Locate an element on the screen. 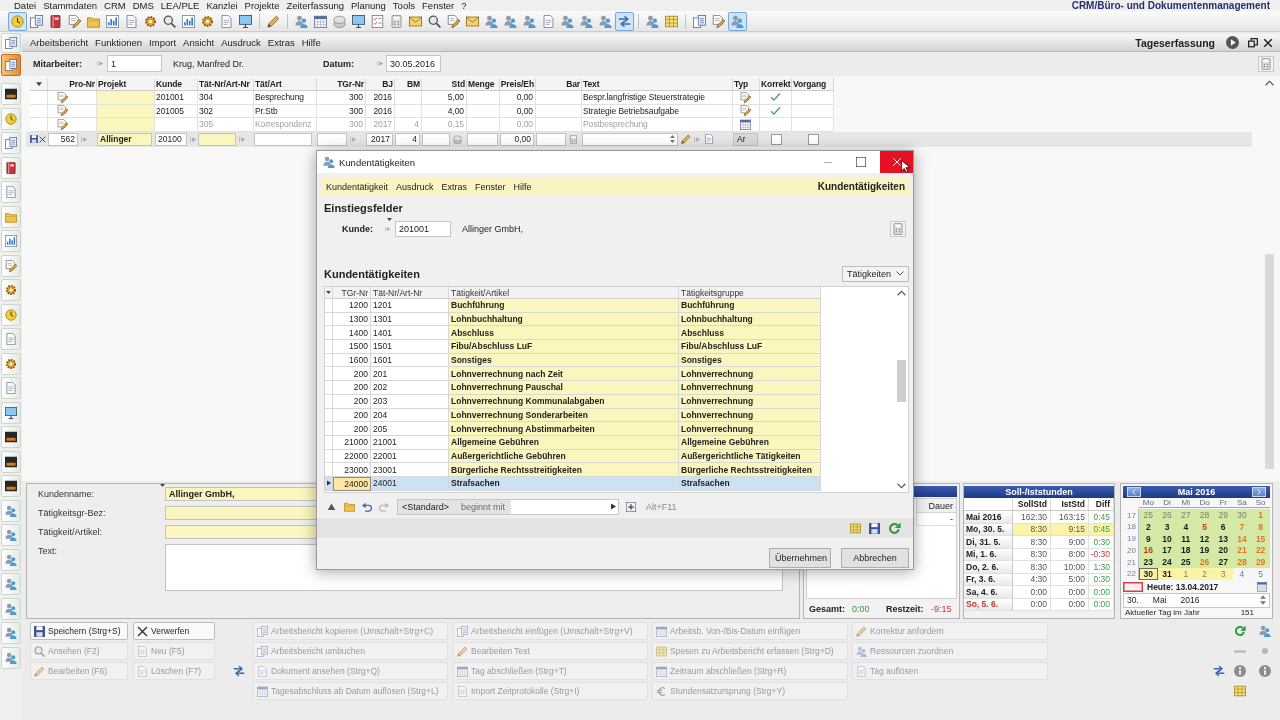 This screenshot has width=1280, height=720. column-header: Text is located at coordinates (657, 84).